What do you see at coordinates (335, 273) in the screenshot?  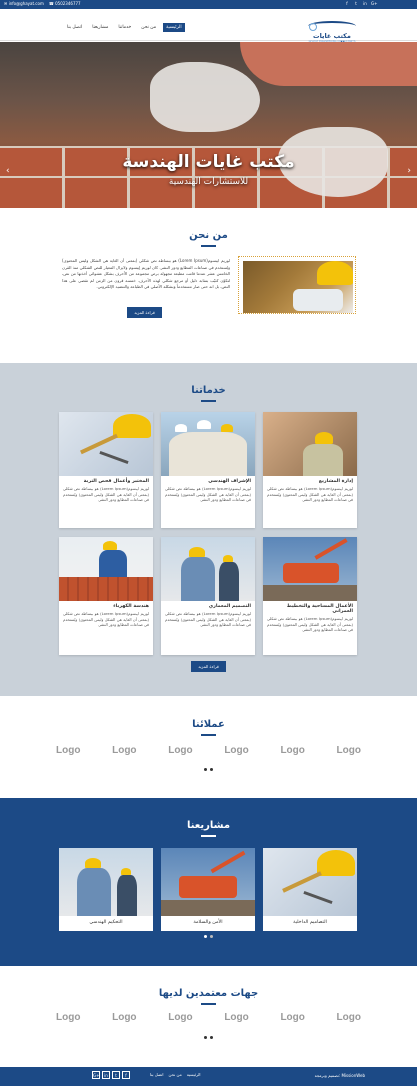 I see `helmet-shape` at bounding box center [335, 273].